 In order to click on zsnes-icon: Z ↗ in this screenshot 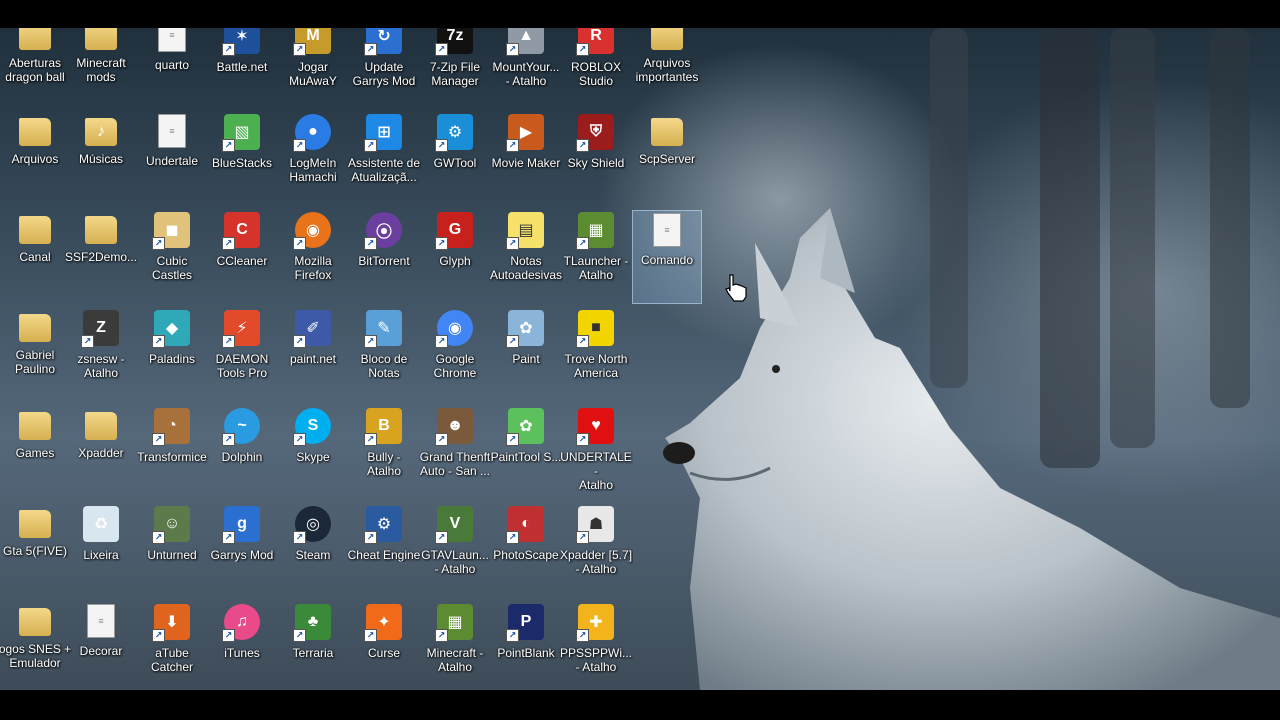, I will do `click(100, 329)`.